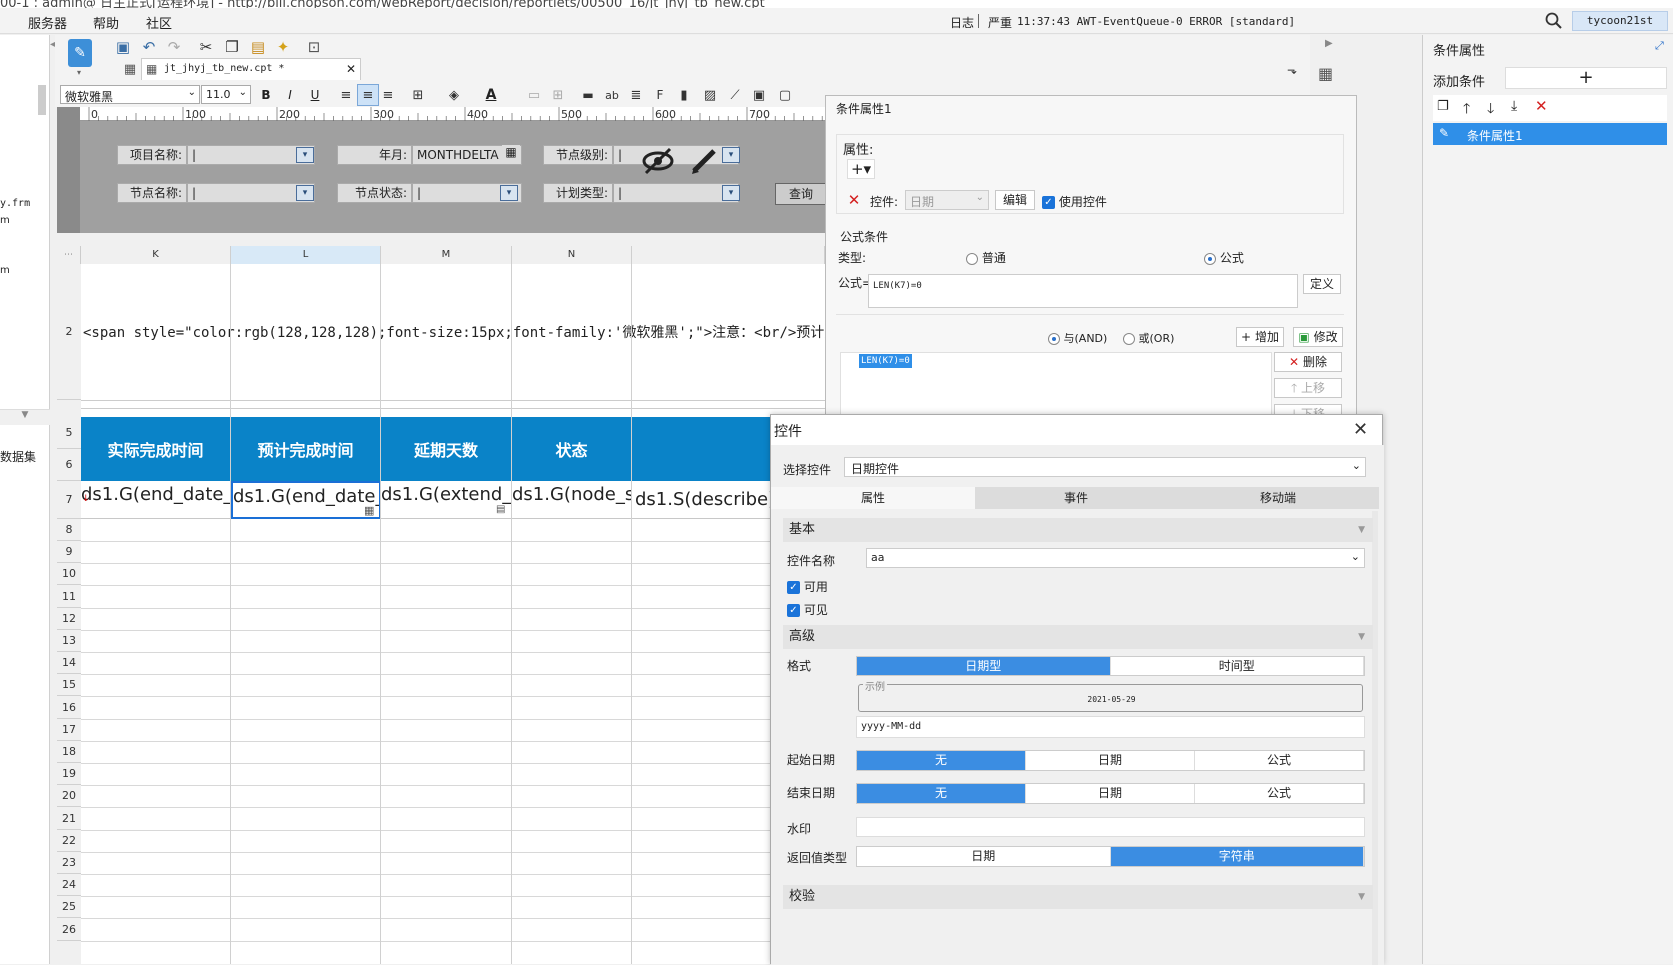 The image size is (1673, 965). What do you see at coordinates (69, 752) in the screenshot?
I see `row-header: 18` at bounding box center [69, 752].